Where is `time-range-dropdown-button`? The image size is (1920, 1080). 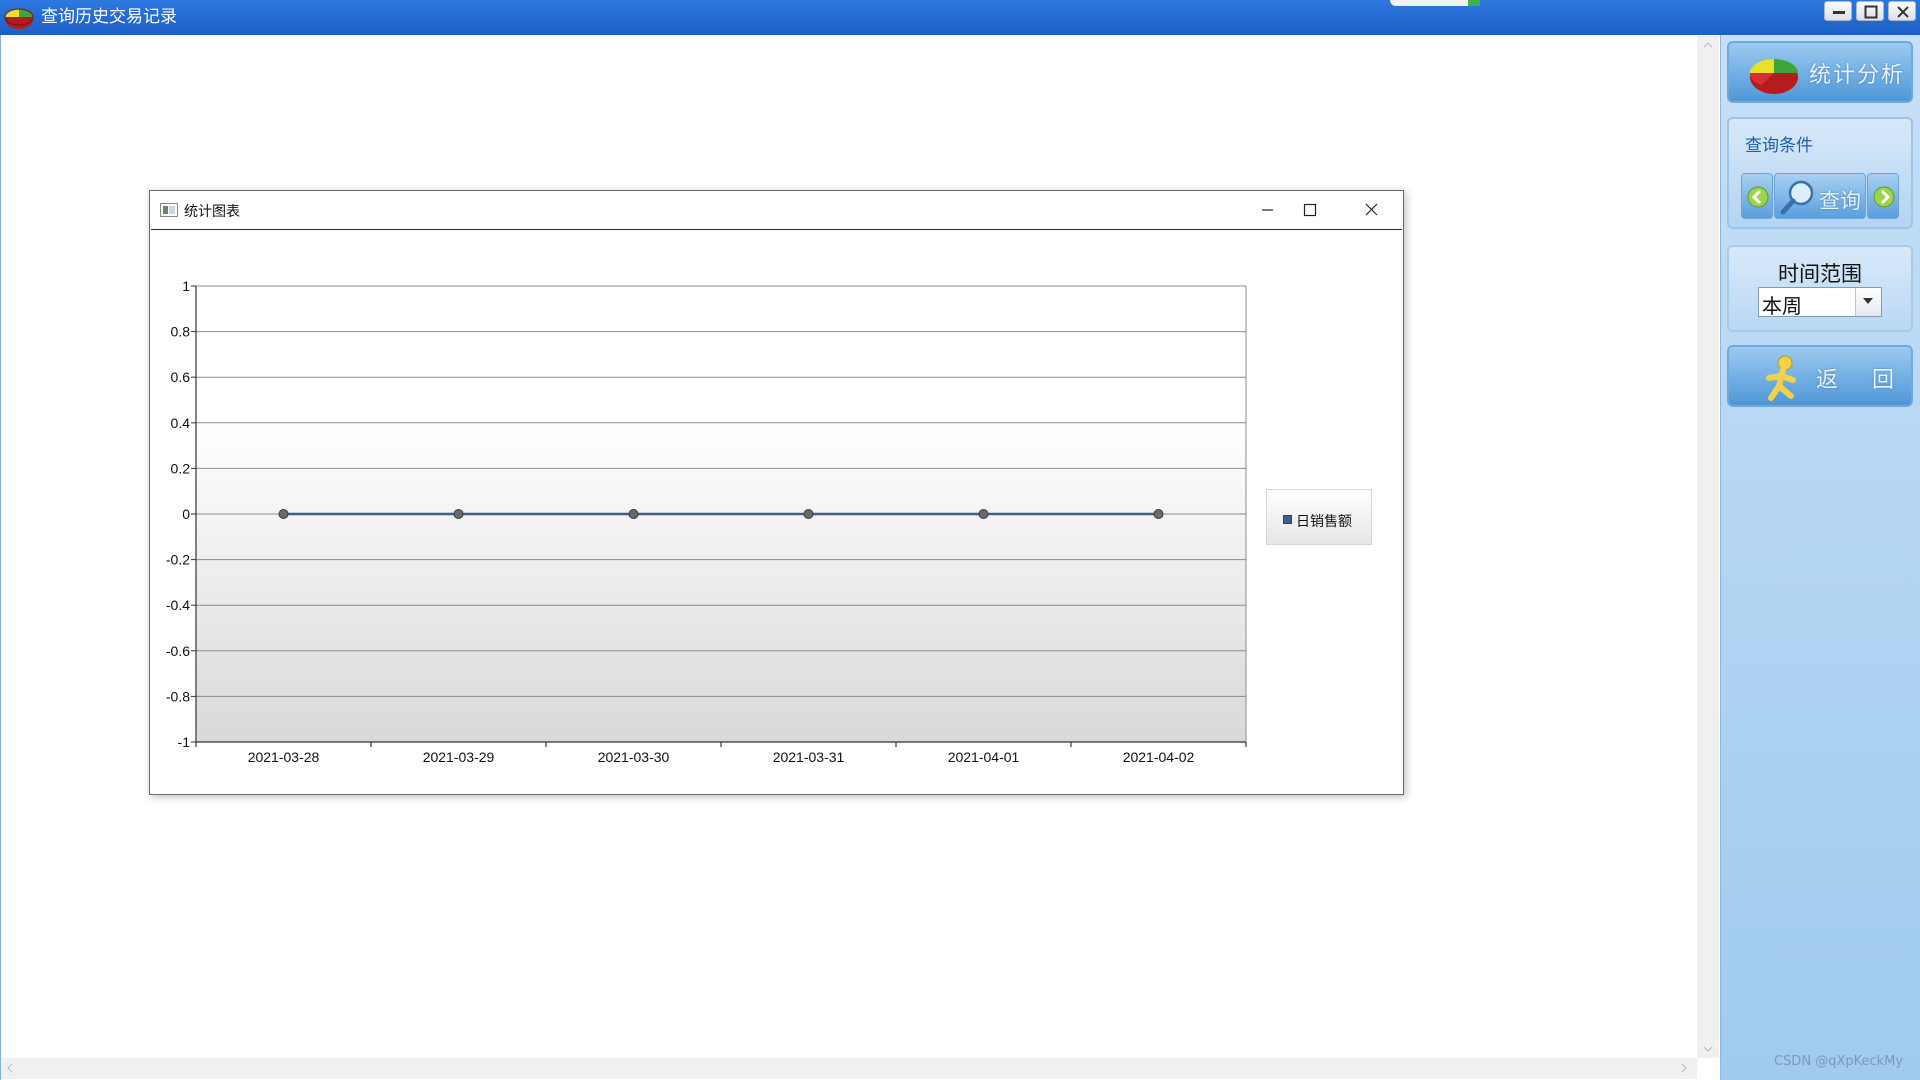 time-range-dropdown-button is located at coordinates (1868, 302).